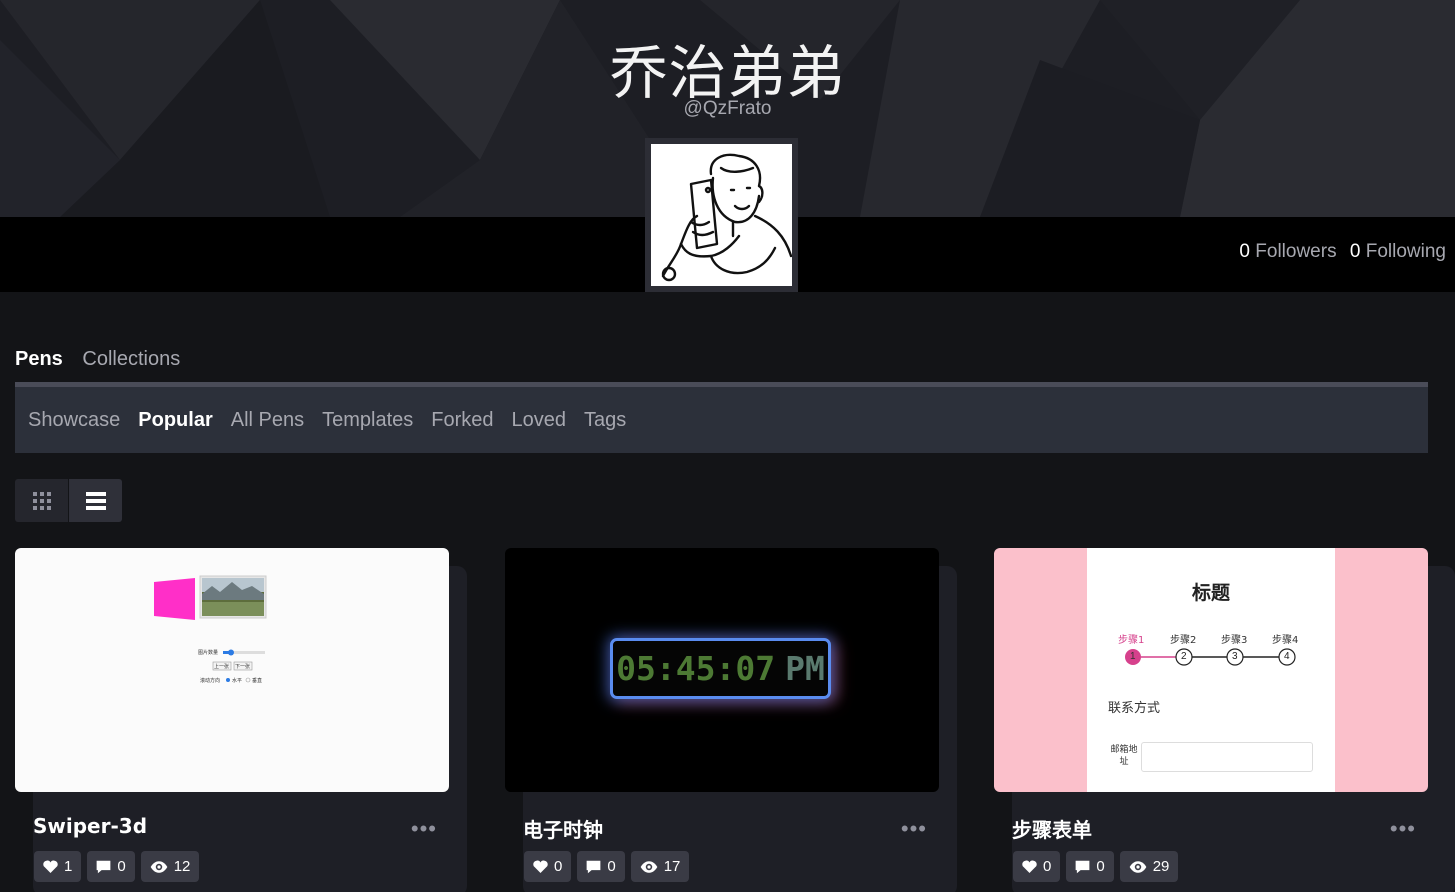 This screenshot has width=1455, height=892. Describe the element at coordinates (1133, 656) in the screenshot. I see `step-number: 1` at that location.